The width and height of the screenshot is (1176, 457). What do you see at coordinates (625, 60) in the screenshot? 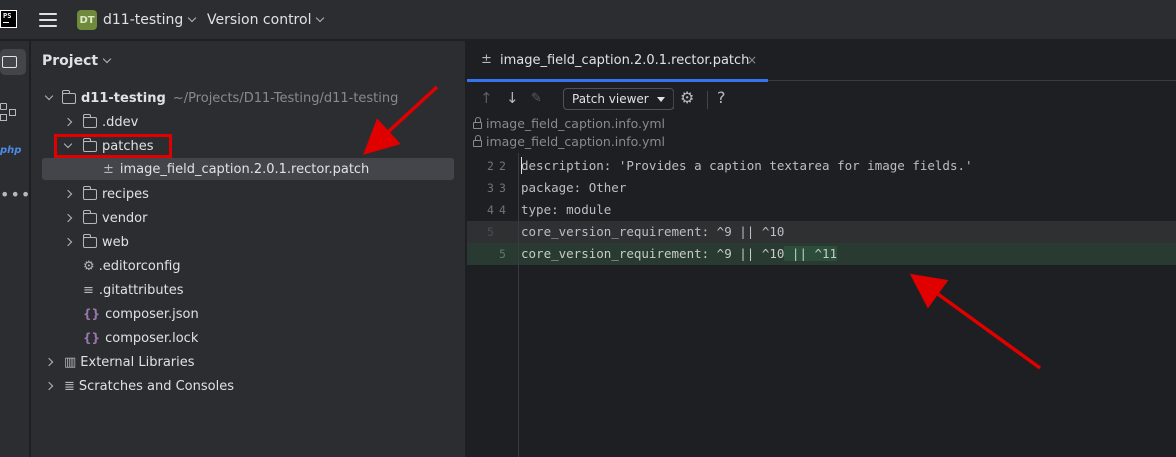
I see `tab-label: image_field_caption.2.0.1.rector.patch` at bounding box center [625, 60].